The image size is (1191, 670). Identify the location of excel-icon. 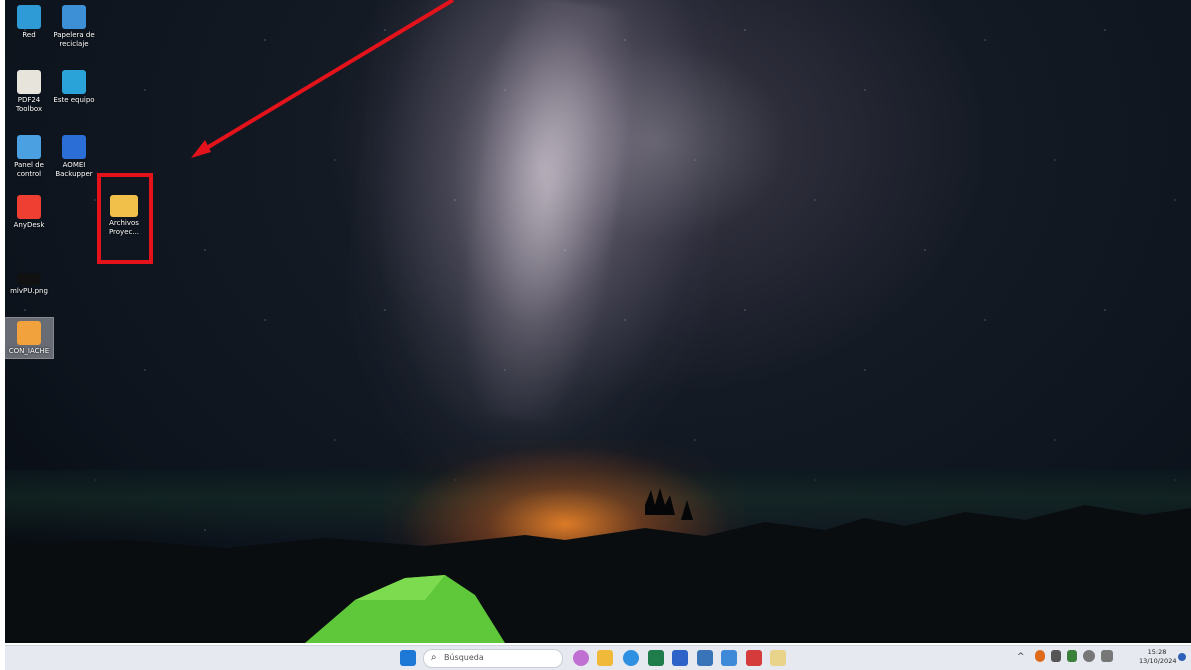
(656, 658).